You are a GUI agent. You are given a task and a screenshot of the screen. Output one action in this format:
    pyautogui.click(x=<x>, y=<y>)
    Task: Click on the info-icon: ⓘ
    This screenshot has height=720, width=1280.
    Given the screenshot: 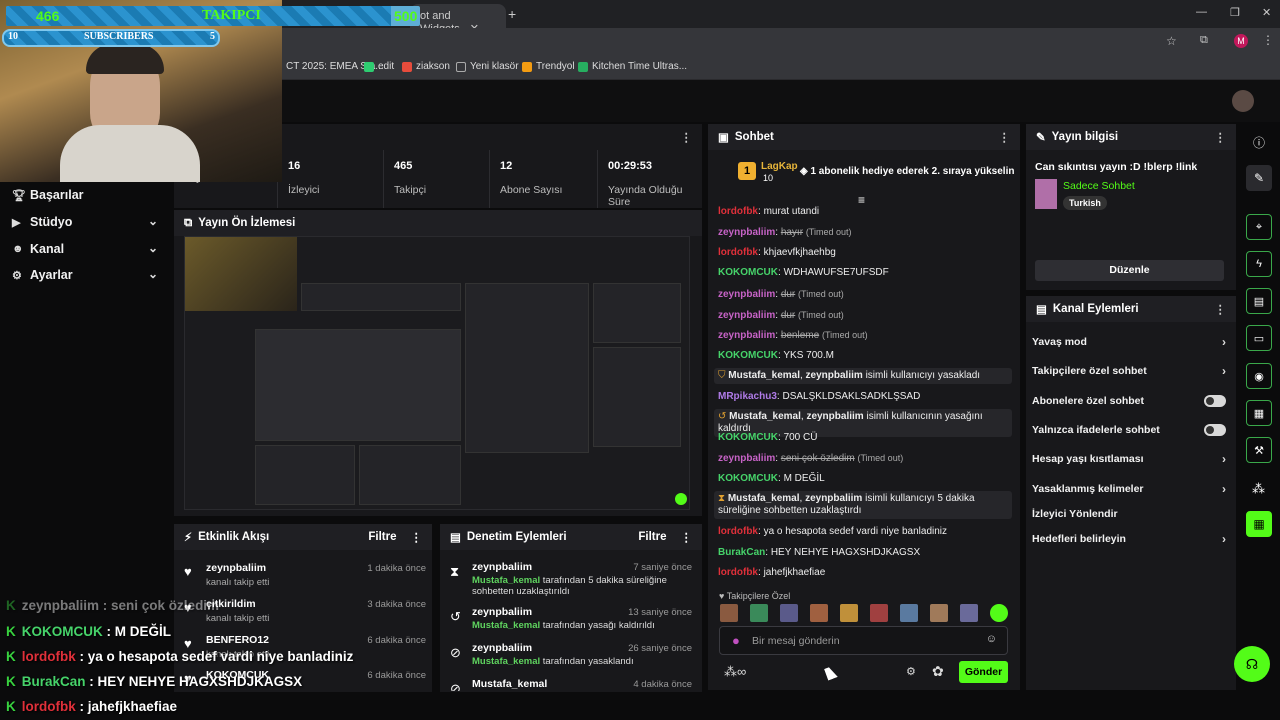 What is the action you would take?
    pyautogui.click(x=1259, y=142)
    